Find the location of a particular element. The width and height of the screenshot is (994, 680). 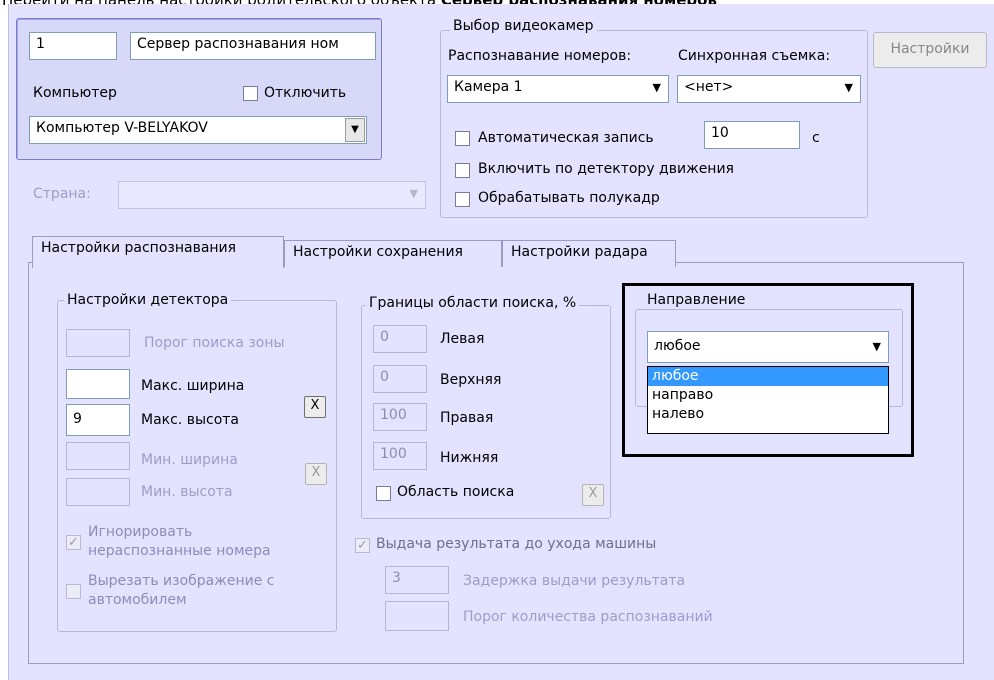

early-output-checkbox is located at coordinates (362, 545).